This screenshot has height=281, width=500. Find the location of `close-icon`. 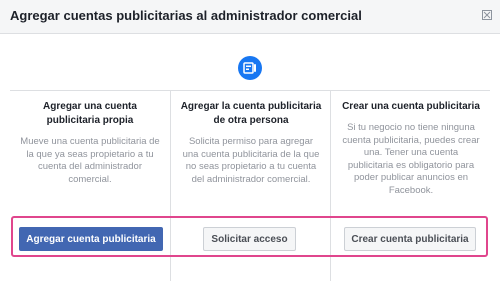

close-icon is located at coordinates (487, 15).